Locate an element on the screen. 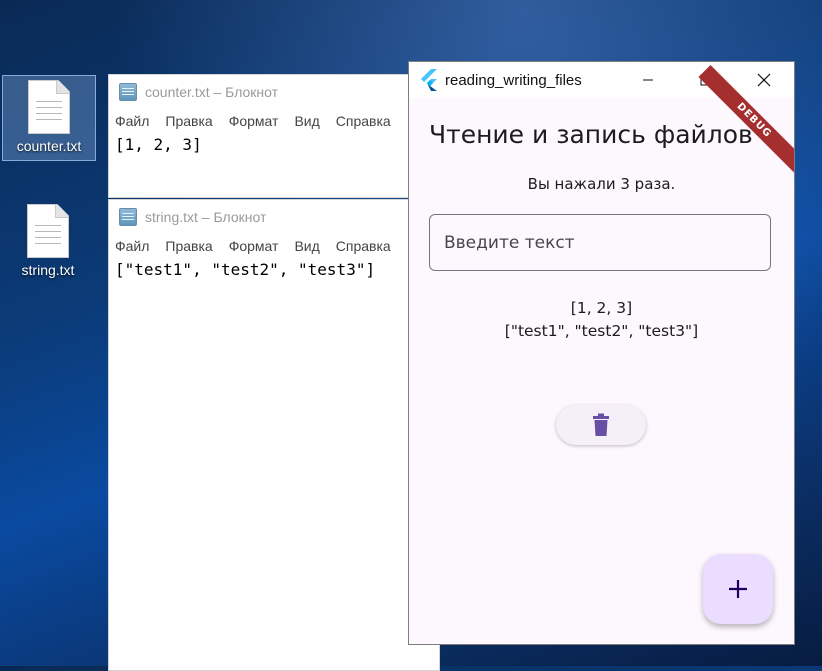 The image size is (822, 671). window-title: string.txt – Блокнот is located at coordinates (206, 217).